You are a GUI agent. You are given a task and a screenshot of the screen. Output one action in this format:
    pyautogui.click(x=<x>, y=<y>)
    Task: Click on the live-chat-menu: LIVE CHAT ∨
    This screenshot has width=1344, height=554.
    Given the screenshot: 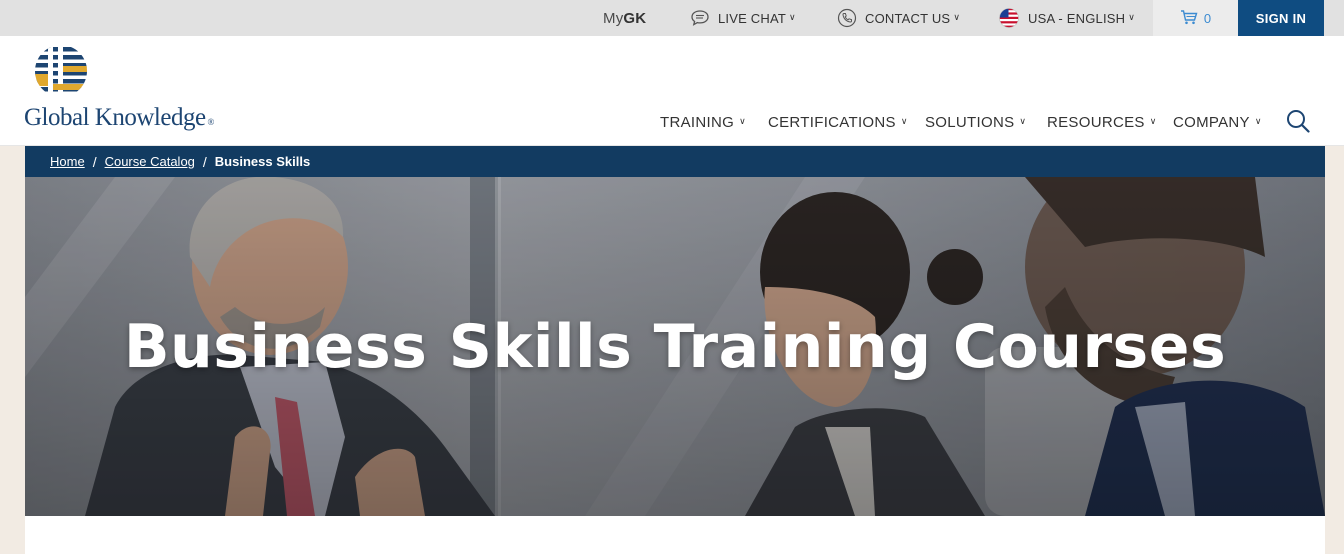 What is the action you would take?
    pyautogui.click(x=743, y=18)
    